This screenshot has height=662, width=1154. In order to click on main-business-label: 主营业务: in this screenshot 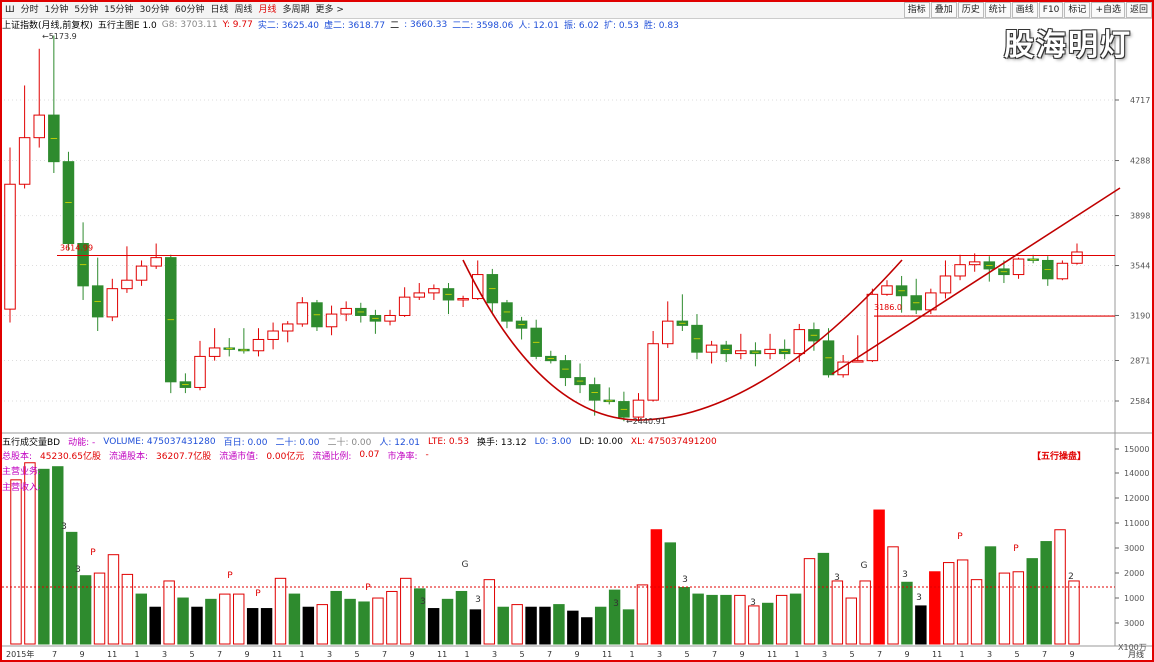, I will do `click(22, 472)`.